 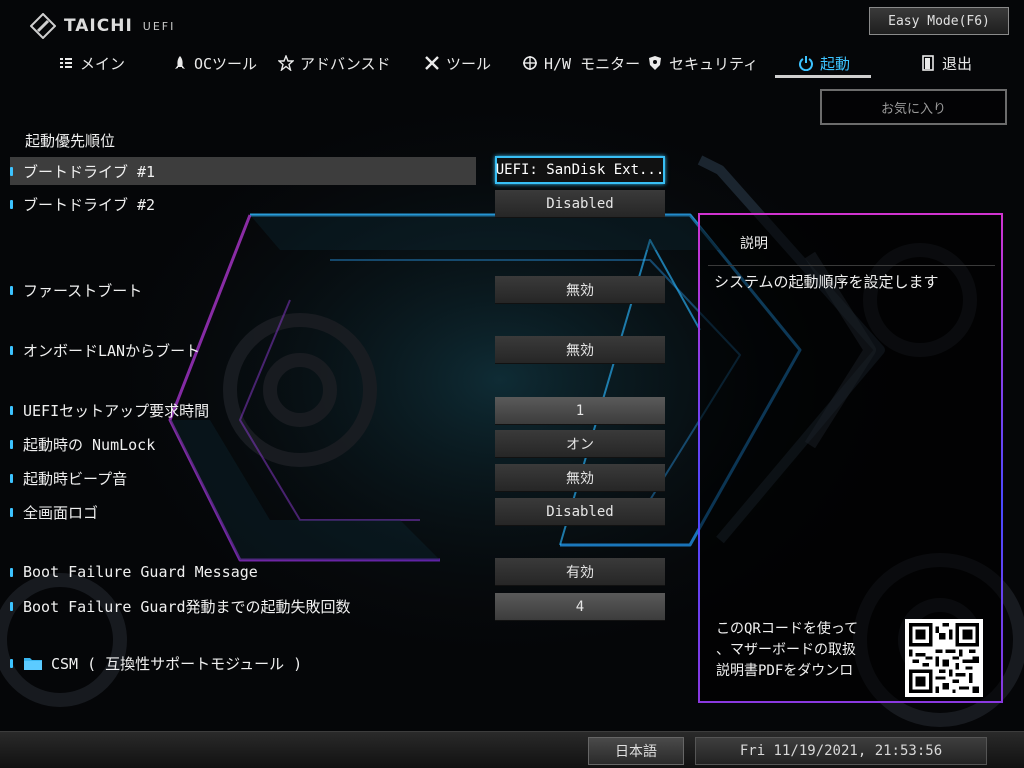 What do you see at coordinates (580, 204) in the screenshot?
I see `boot-drive-2-value: Disabled` at bounding box center [580, 204].